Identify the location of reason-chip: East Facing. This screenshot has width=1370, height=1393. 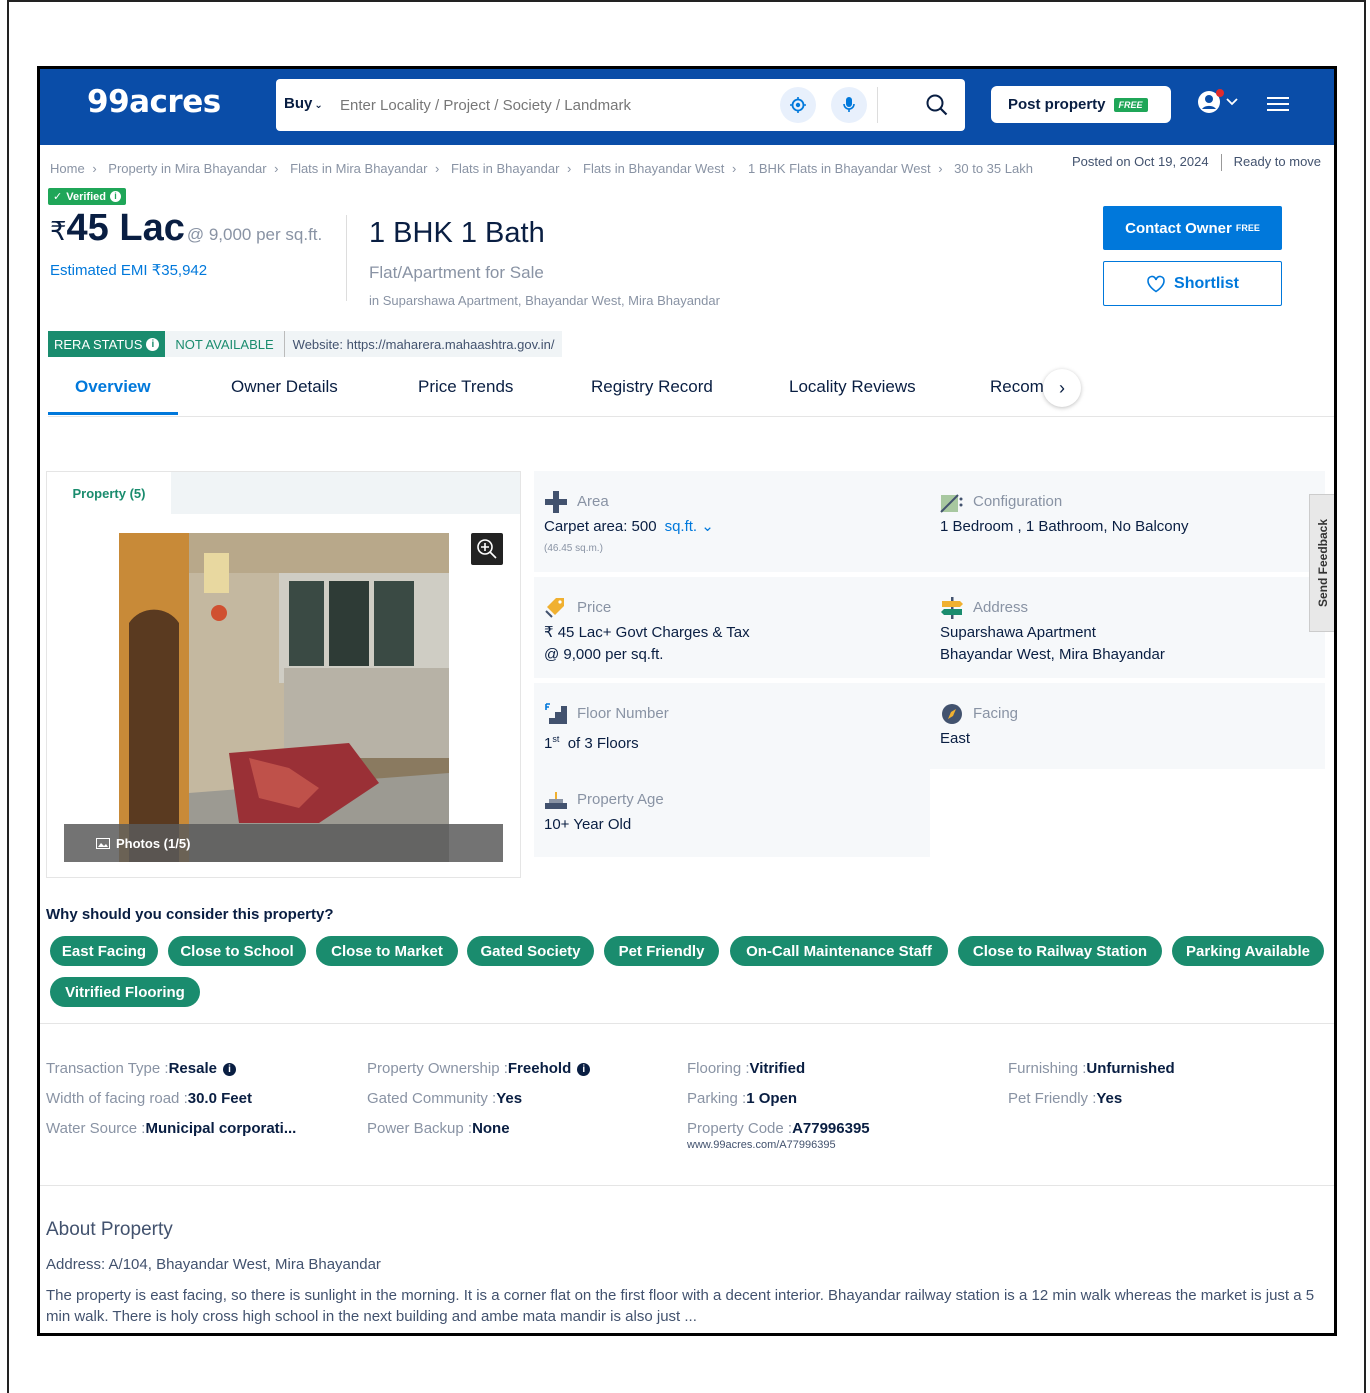
(104, 951).